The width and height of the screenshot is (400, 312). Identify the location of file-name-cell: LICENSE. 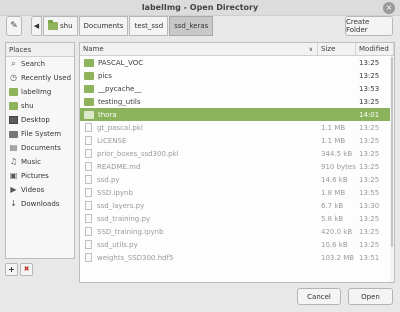
(199, 140).